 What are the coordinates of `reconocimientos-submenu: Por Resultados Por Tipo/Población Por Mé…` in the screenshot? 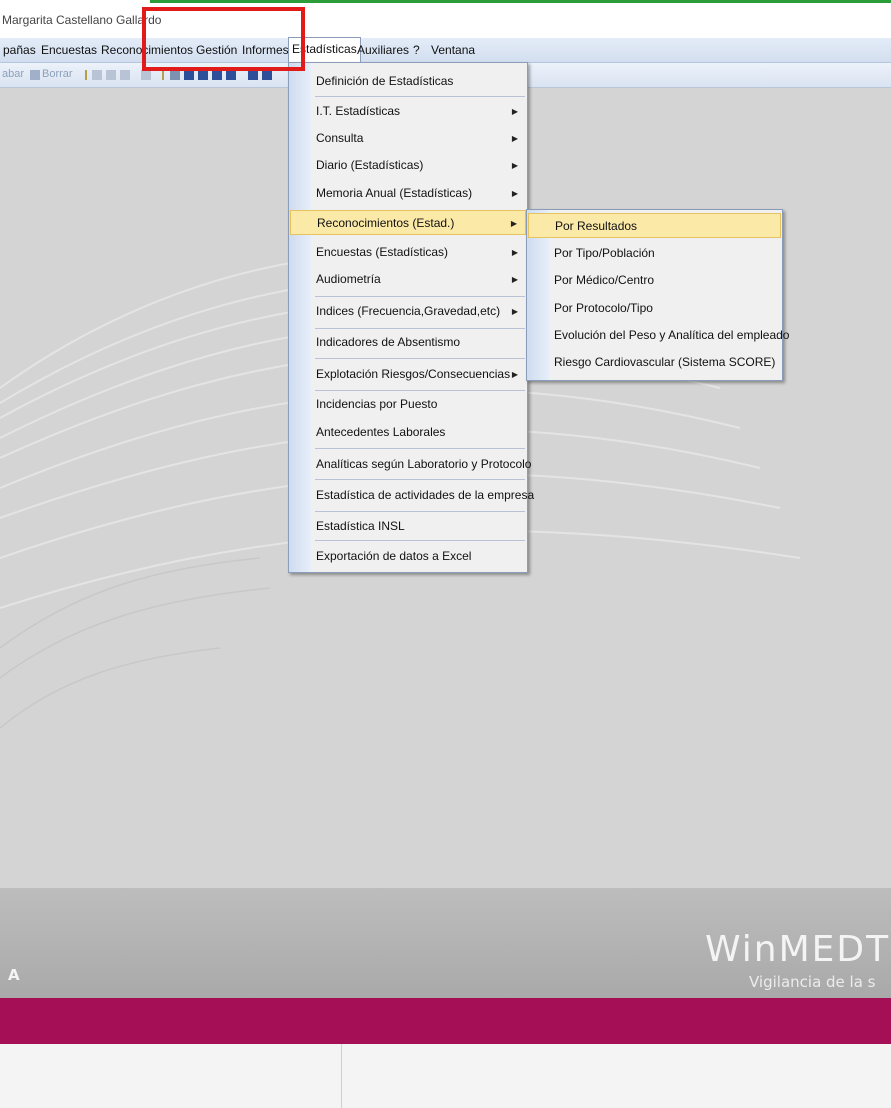 It's located at (657, 295).